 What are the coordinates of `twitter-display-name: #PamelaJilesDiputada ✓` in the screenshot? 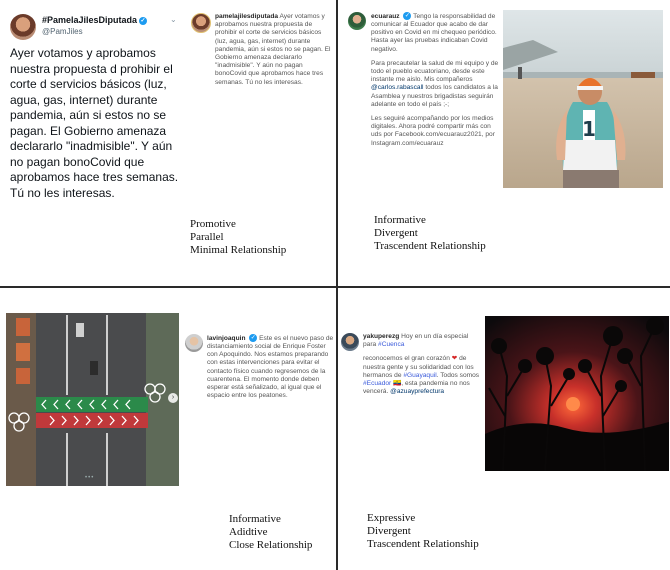 It's located at (95, 20).